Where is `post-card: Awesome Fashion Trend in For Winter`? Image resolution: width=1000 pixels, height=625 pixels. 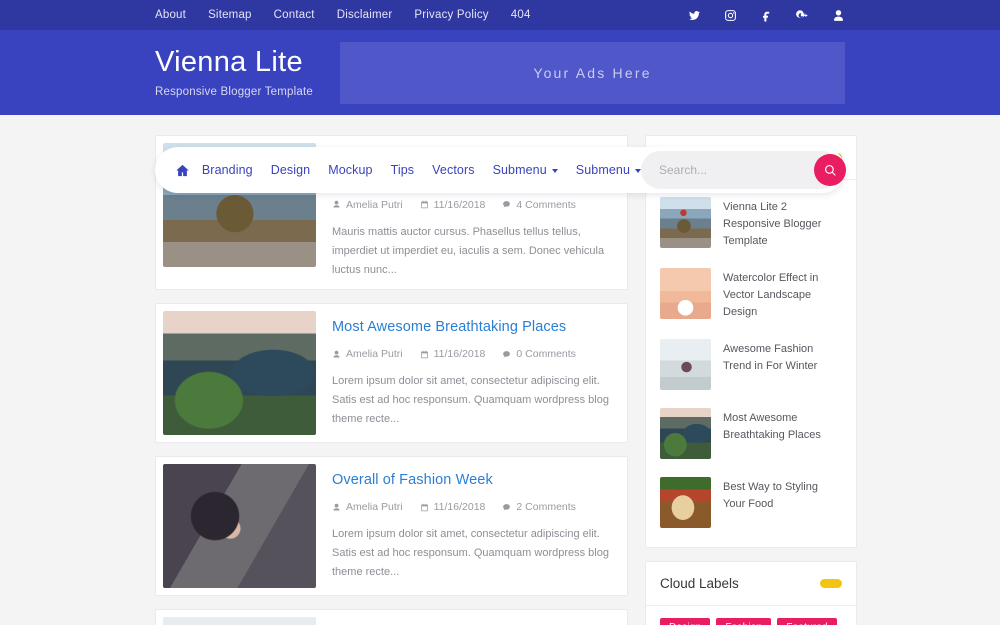
post-card: Awesome Fashion Trend in For Winter is located at coordinates (391, 617).